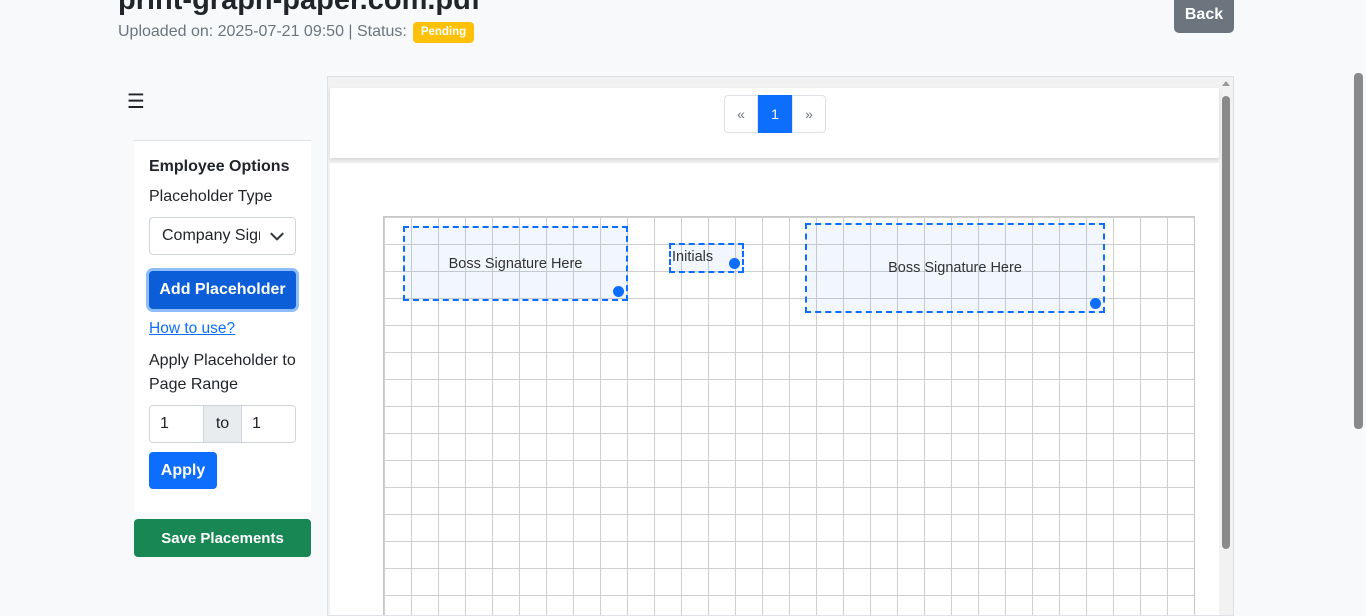 This screenshot has width=1366, height=616. Describe the element at coordinates (277, 236) in the screenshot. I see `chevron-down-icon` at that location.